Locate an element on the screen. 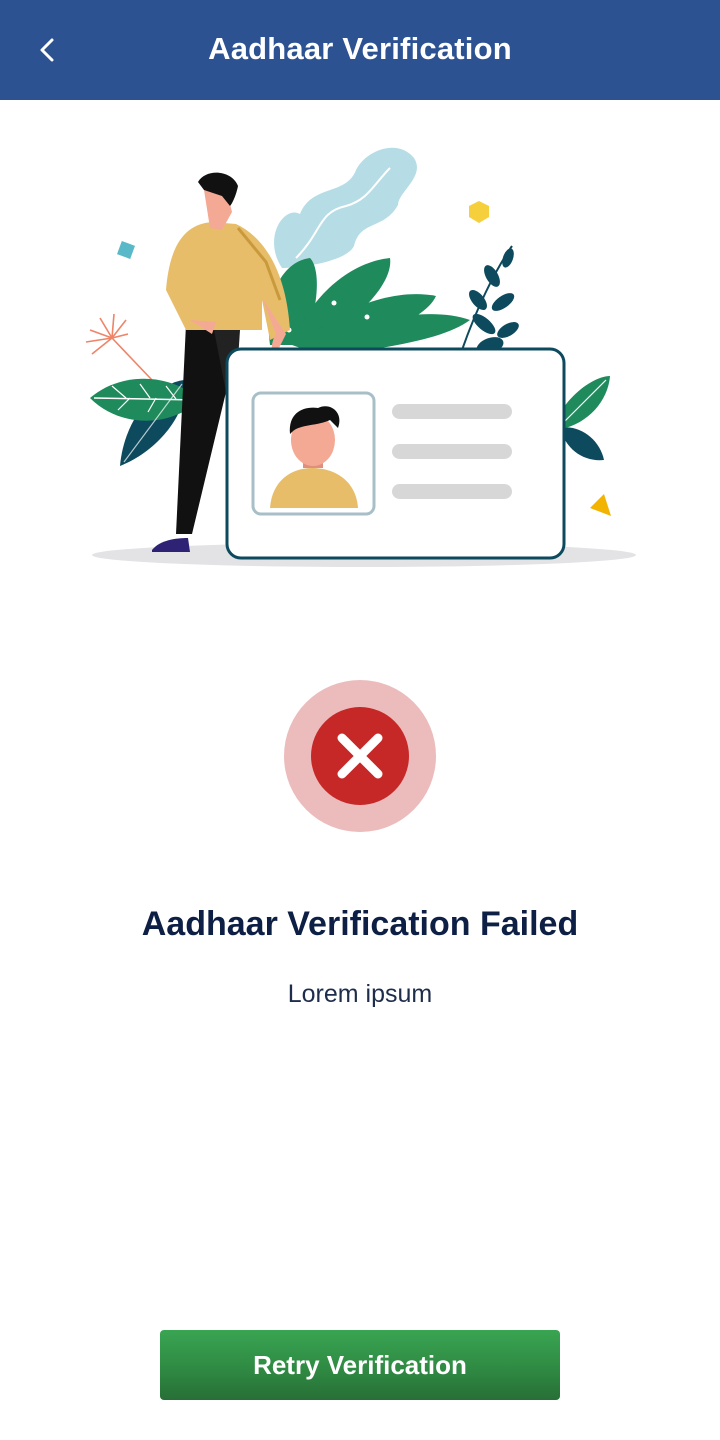 Image resolution: width=720 pixels, height=1440 pixels. green-fern is located at coordinates (369, 307).